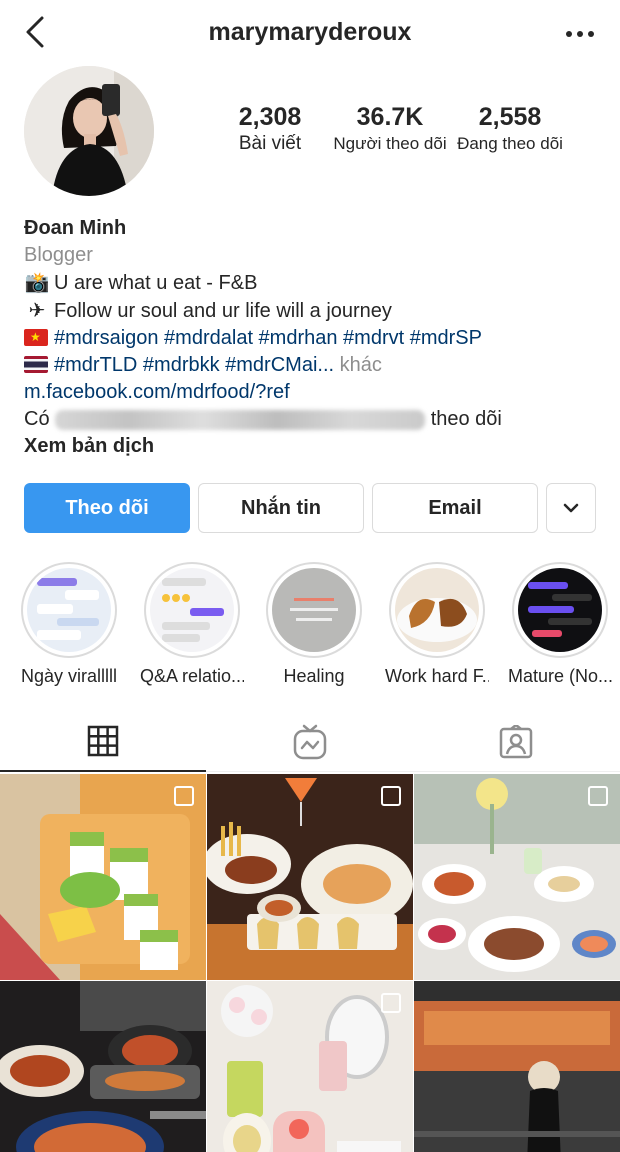 This screenshot has width=620, height=1152. What do you see at coordinates (270, 143) in the screenshot?
I see `stat-posts-label: Bài viết` at bounding box center [270, 143].